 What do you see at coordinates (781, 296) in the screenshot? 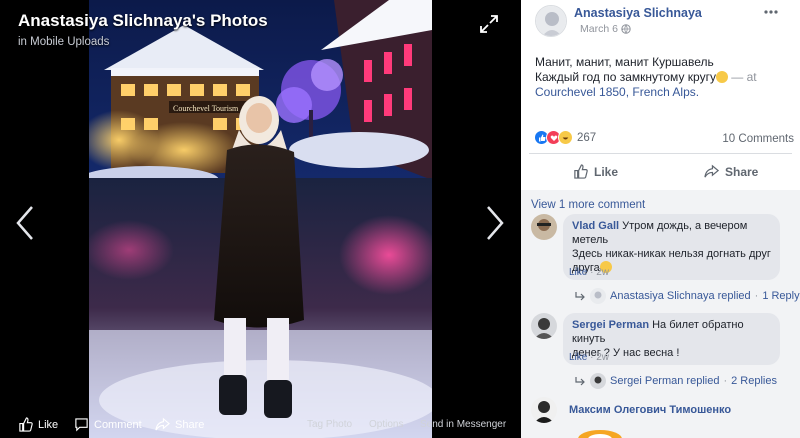
I see `reply-count: 1 Reply` at bounding box center [781, 296].